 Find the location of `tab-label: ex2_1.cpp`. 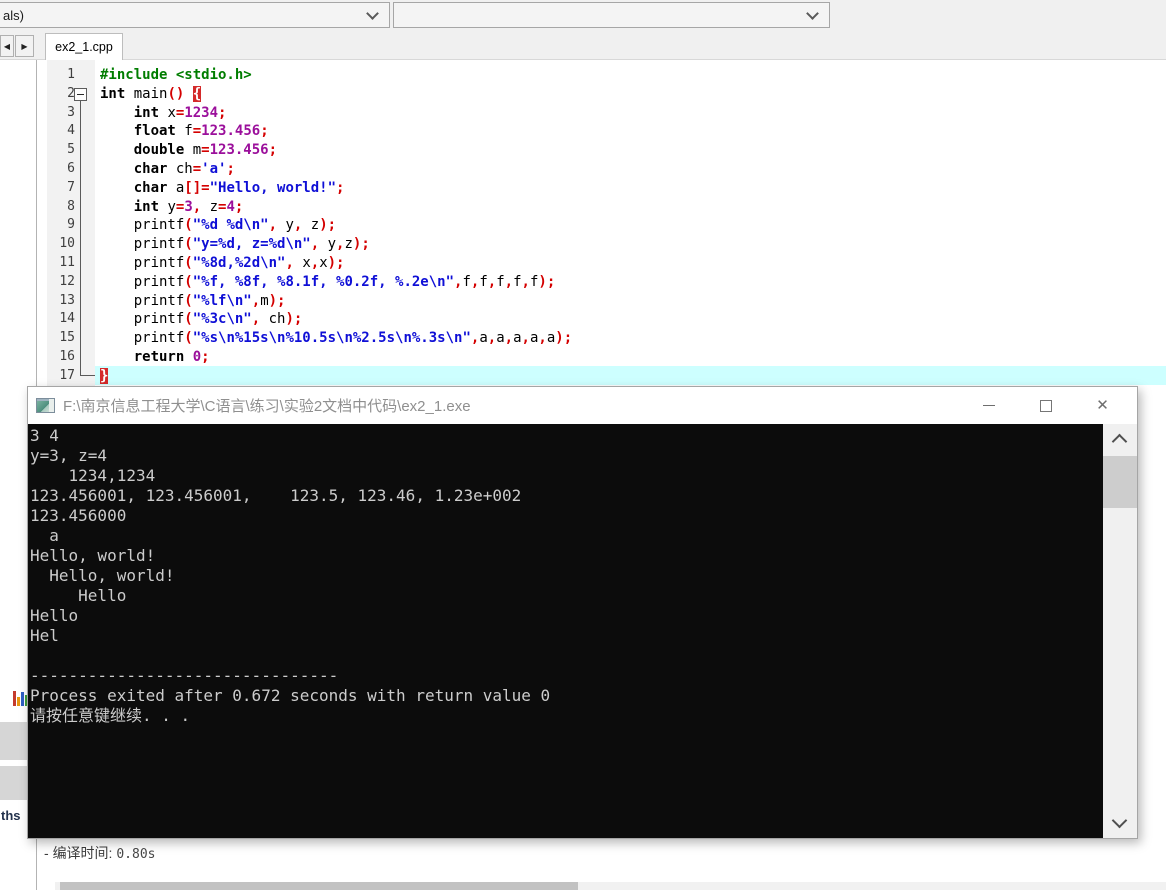

tab-label: ex2_1.cpp is located at coordinates (84, 47).